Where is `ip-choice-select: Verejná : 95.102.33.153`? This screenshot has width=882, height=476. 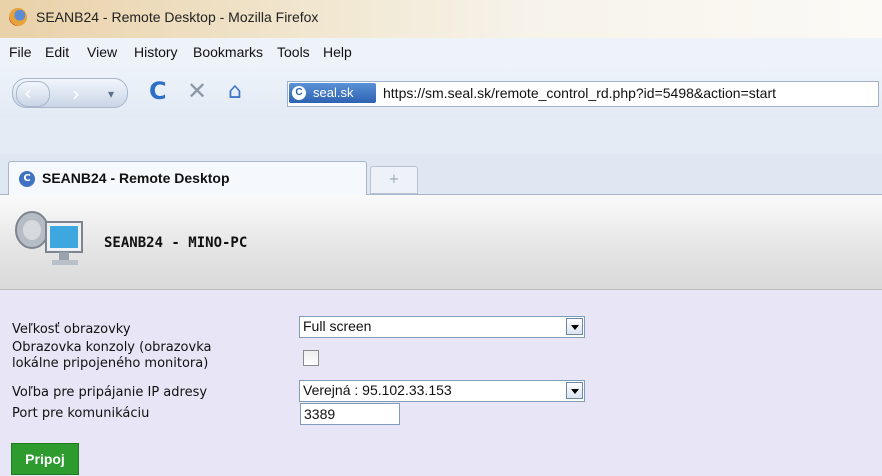
ip-choice-select: Verejná : 95.102.33.153 is located at coordinates (442, 391).